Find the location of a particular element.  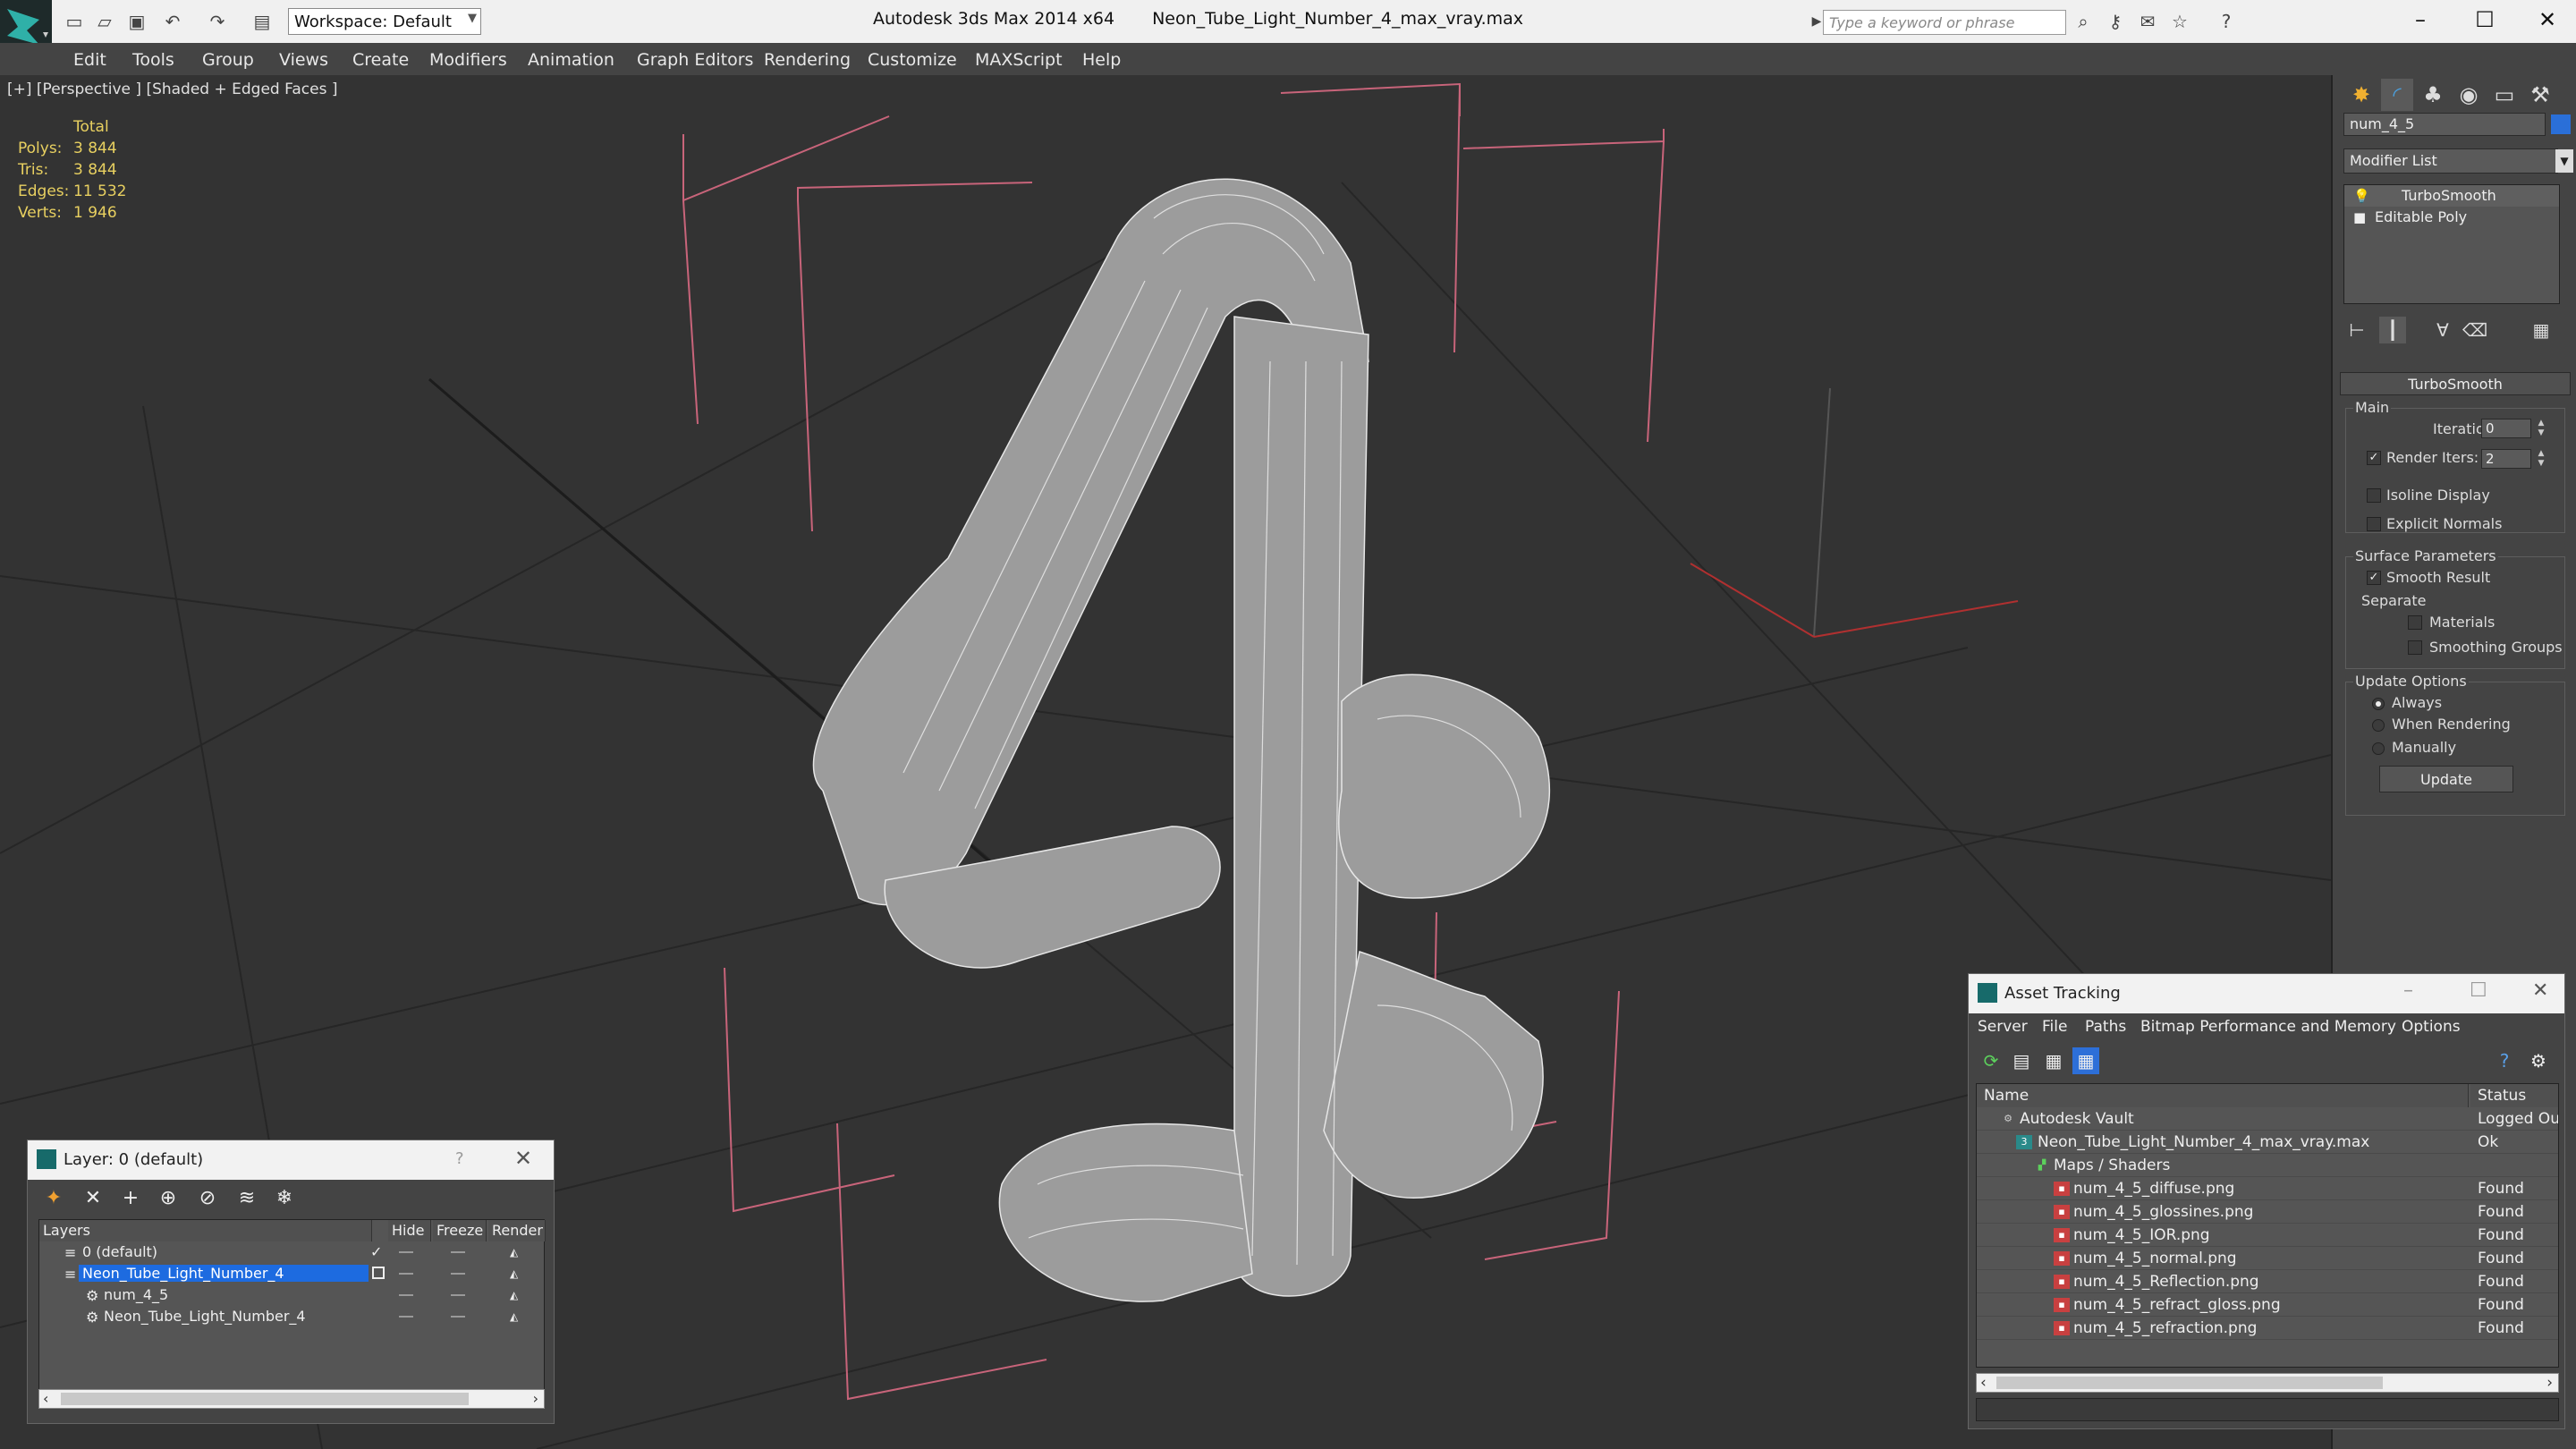

modify-tab-icon: ◜ is located at coordinates (2397, 95).